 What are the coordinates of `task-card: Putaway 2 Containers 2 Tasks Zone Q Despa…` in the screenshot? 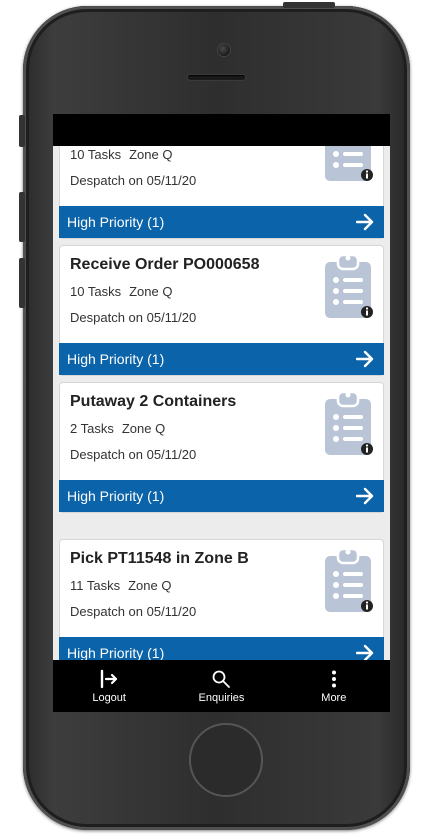 It's located at (221, 447).